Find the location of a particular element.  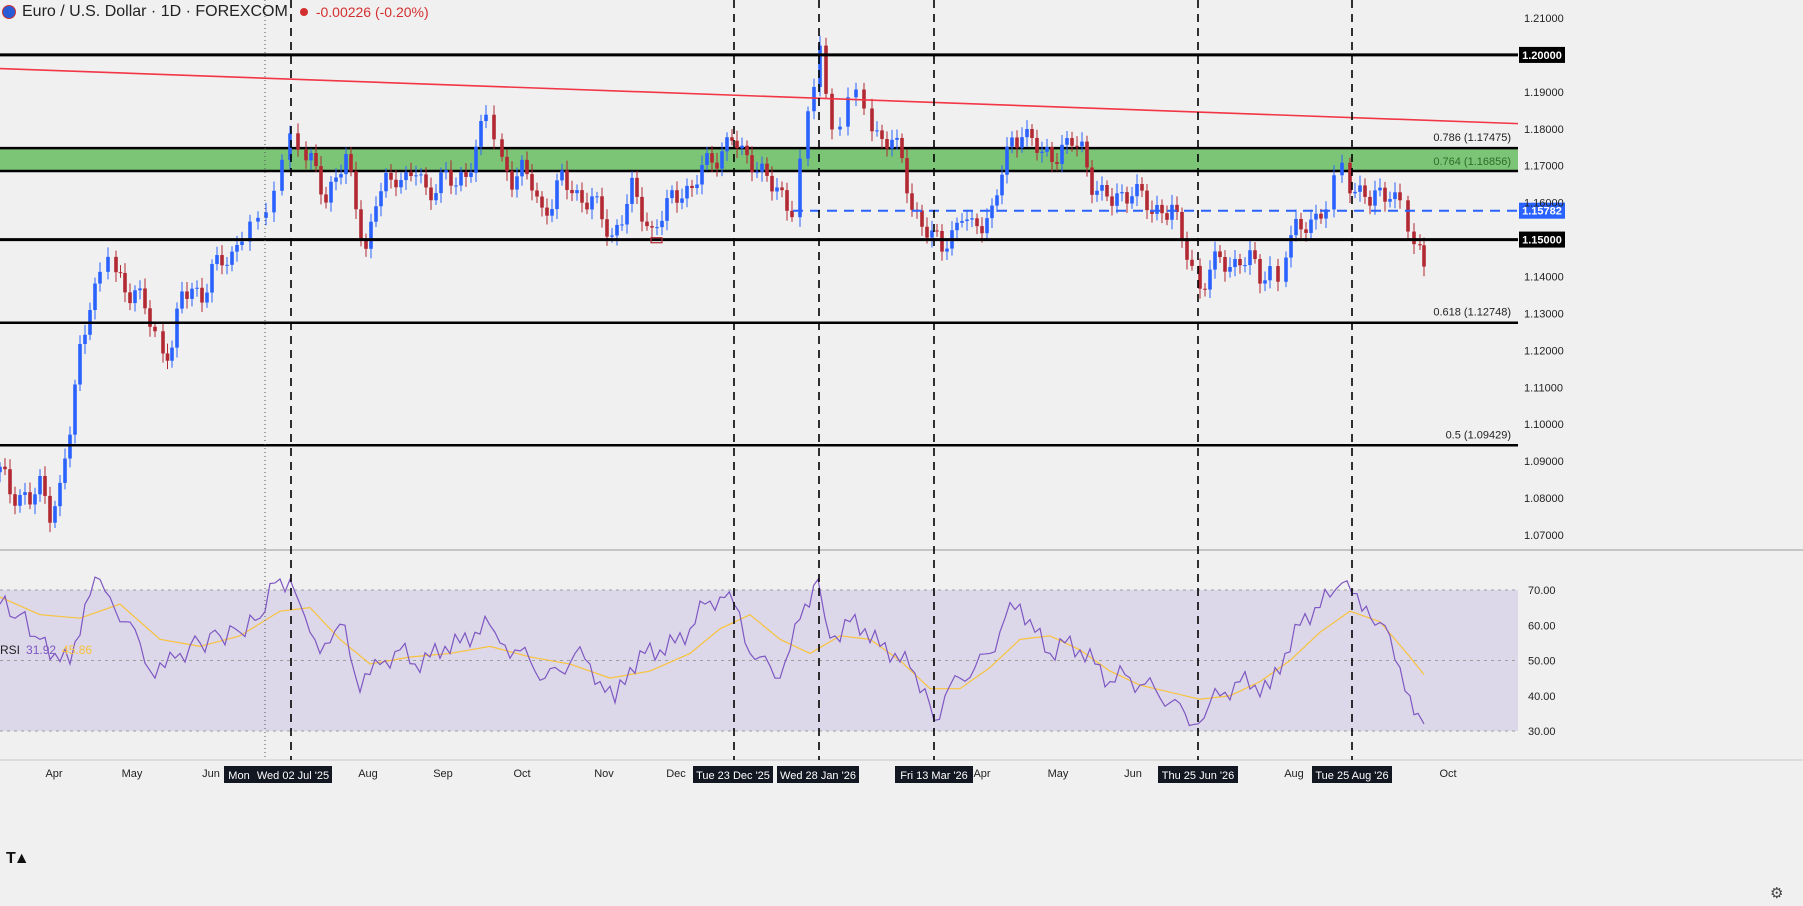

rsi-header: RSI 31.92 45.86 is located at coordinates (46, 650).